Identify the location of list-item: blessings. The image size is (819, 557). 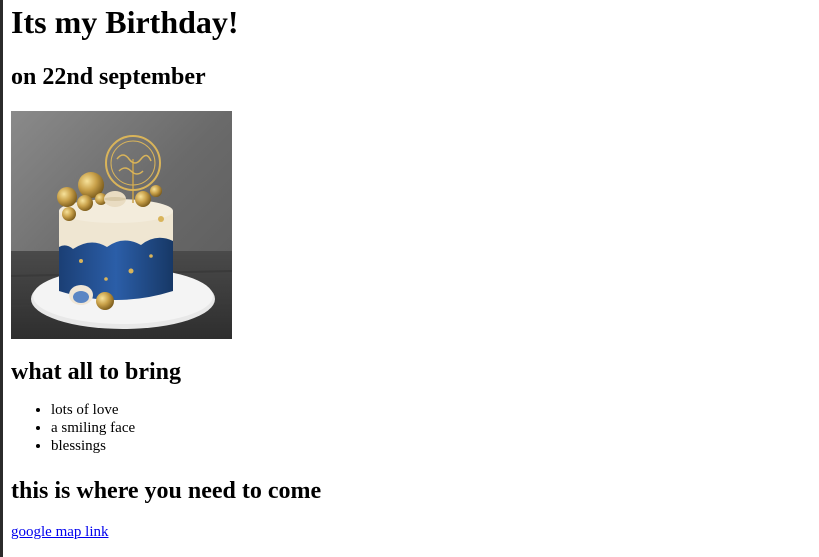
(431, 446).